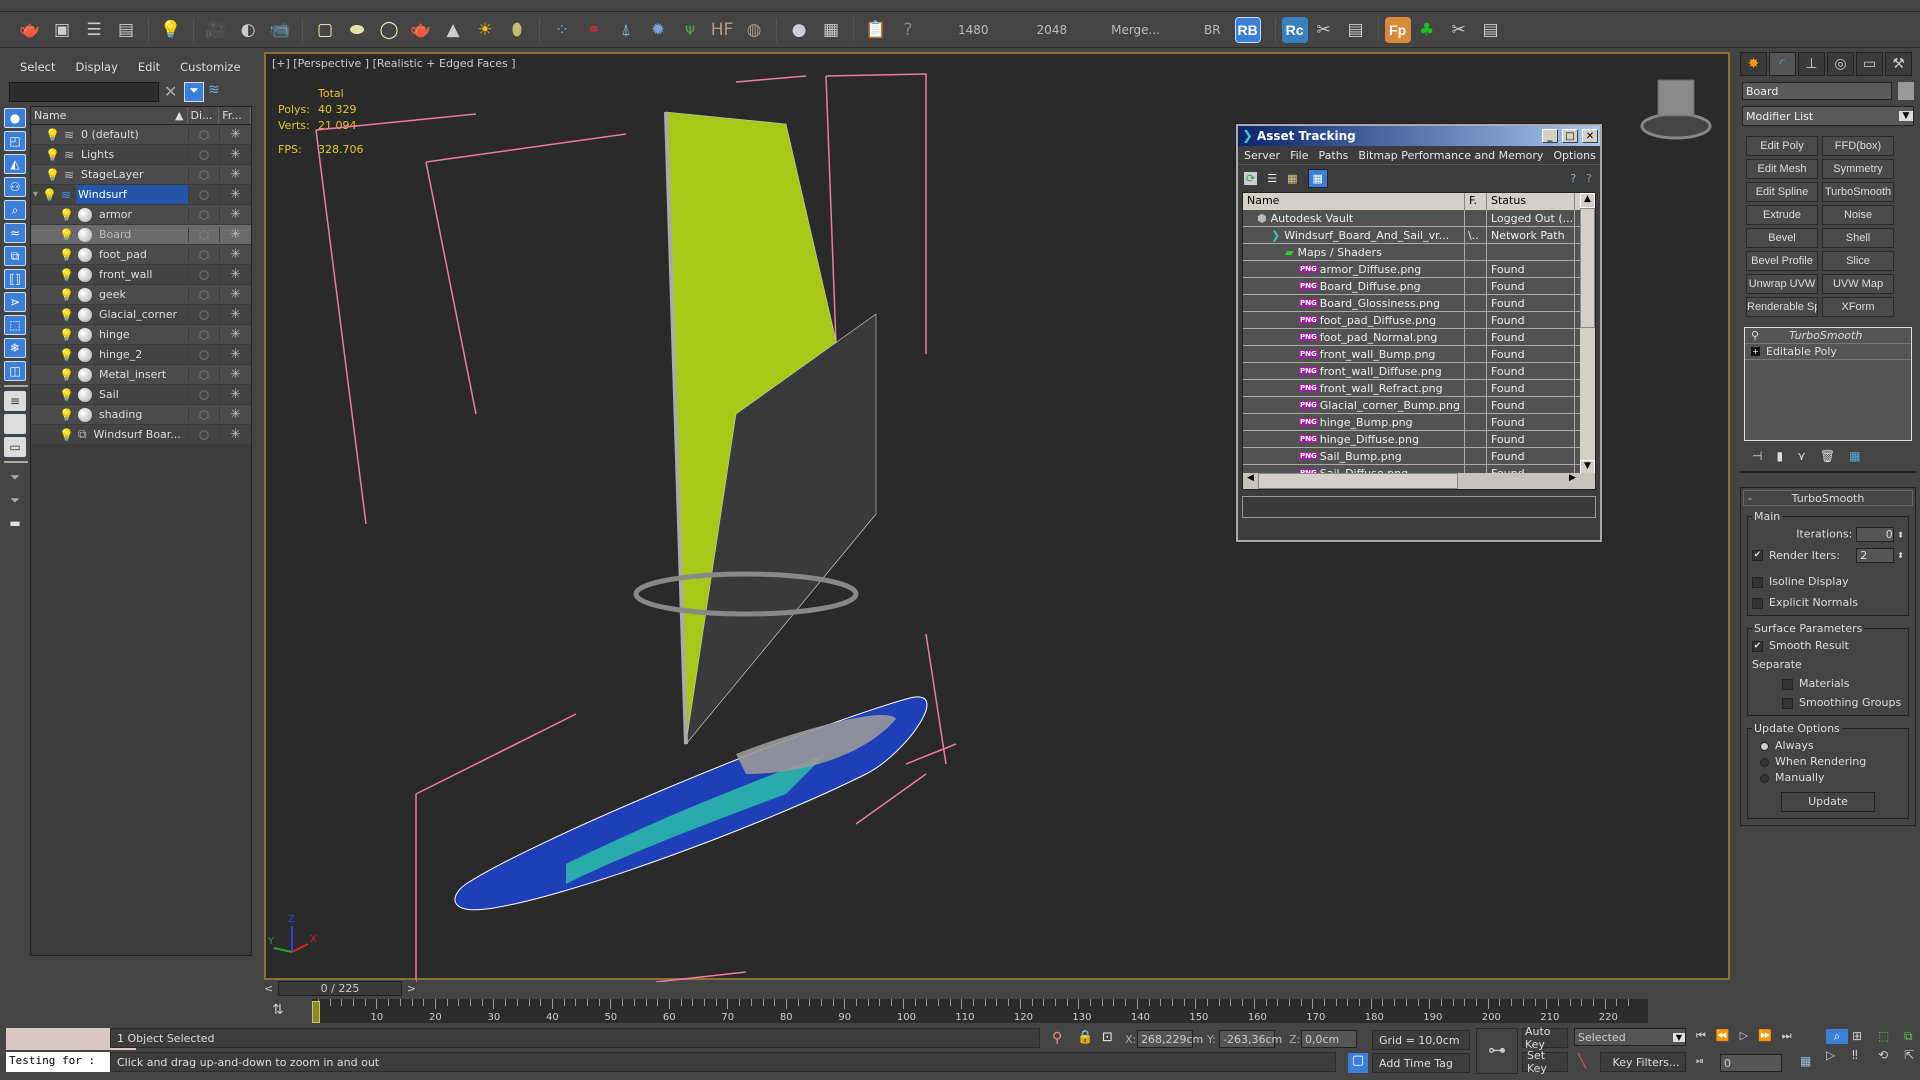  What do you see at coordinates (1419, 388) in the screenshot?
I see `asset-row: PNG front_wall_Refract.png Found` at bounding box center [1419, 388].